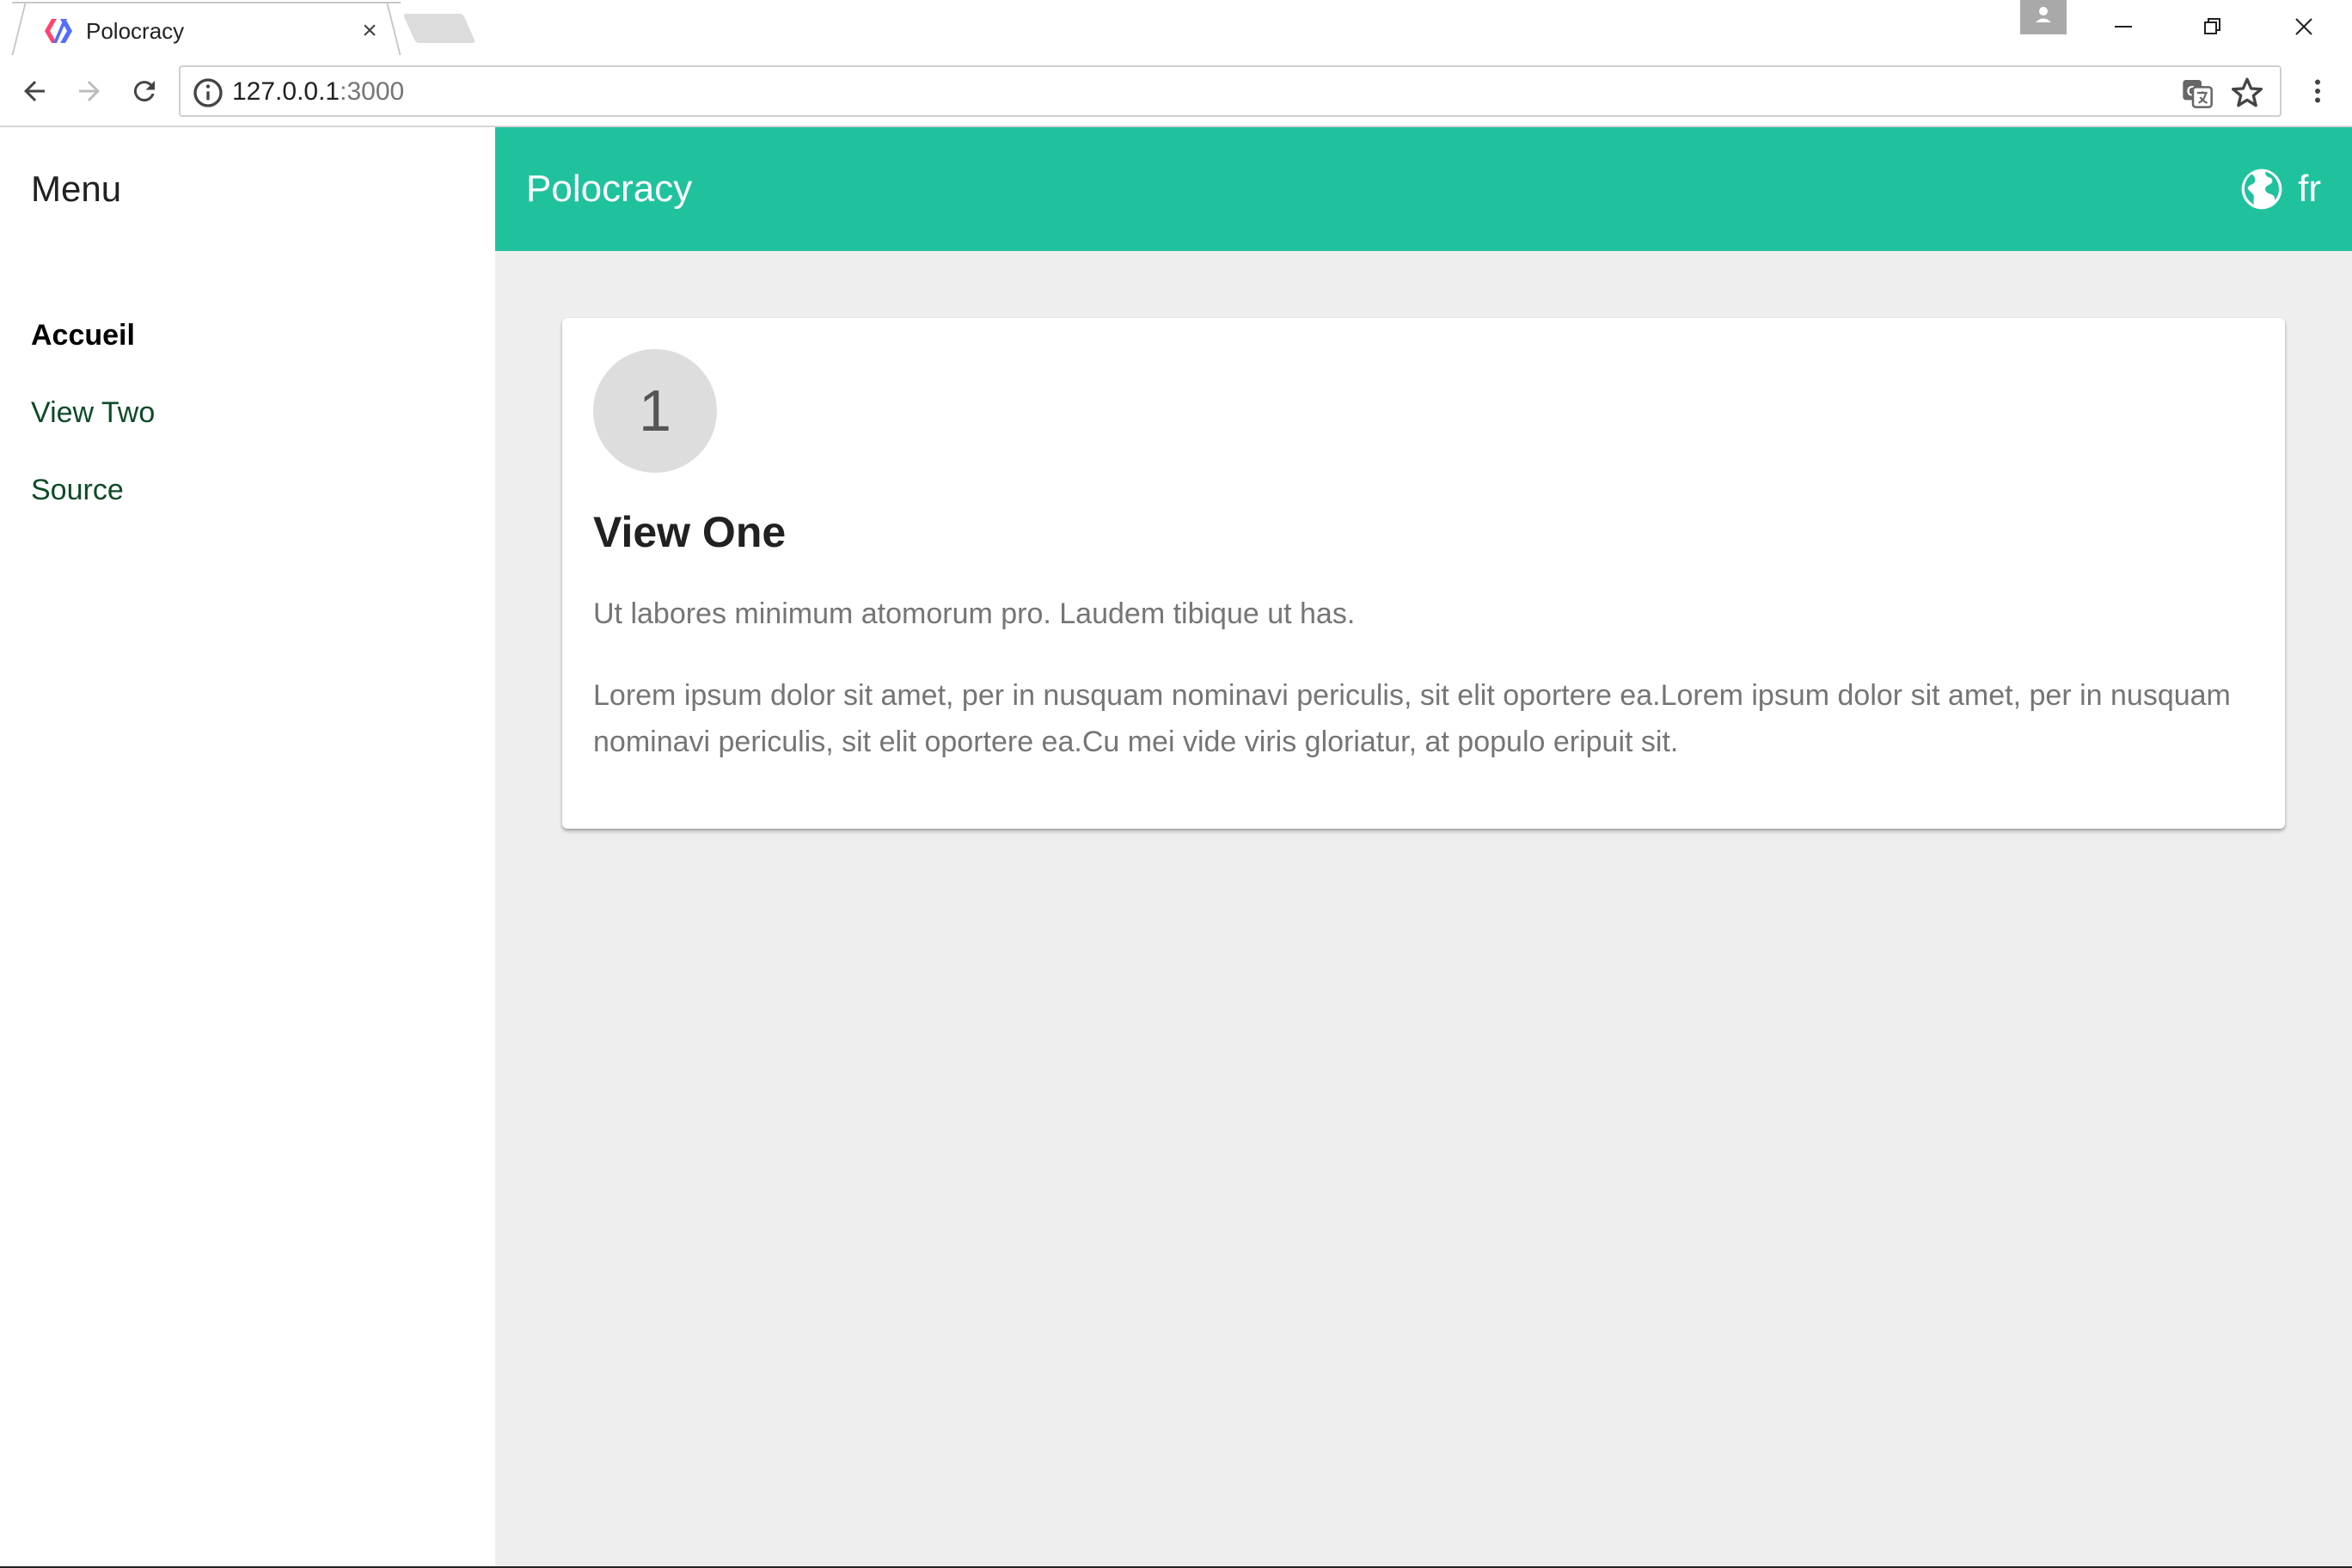 The height and width of the screenshot is (1568, 2352). What do you see at coordinates (1230, 91) in the screenshot?
I see `address-bar: 127.0.0.1:3000 G` at bounding box center [1230, 91].